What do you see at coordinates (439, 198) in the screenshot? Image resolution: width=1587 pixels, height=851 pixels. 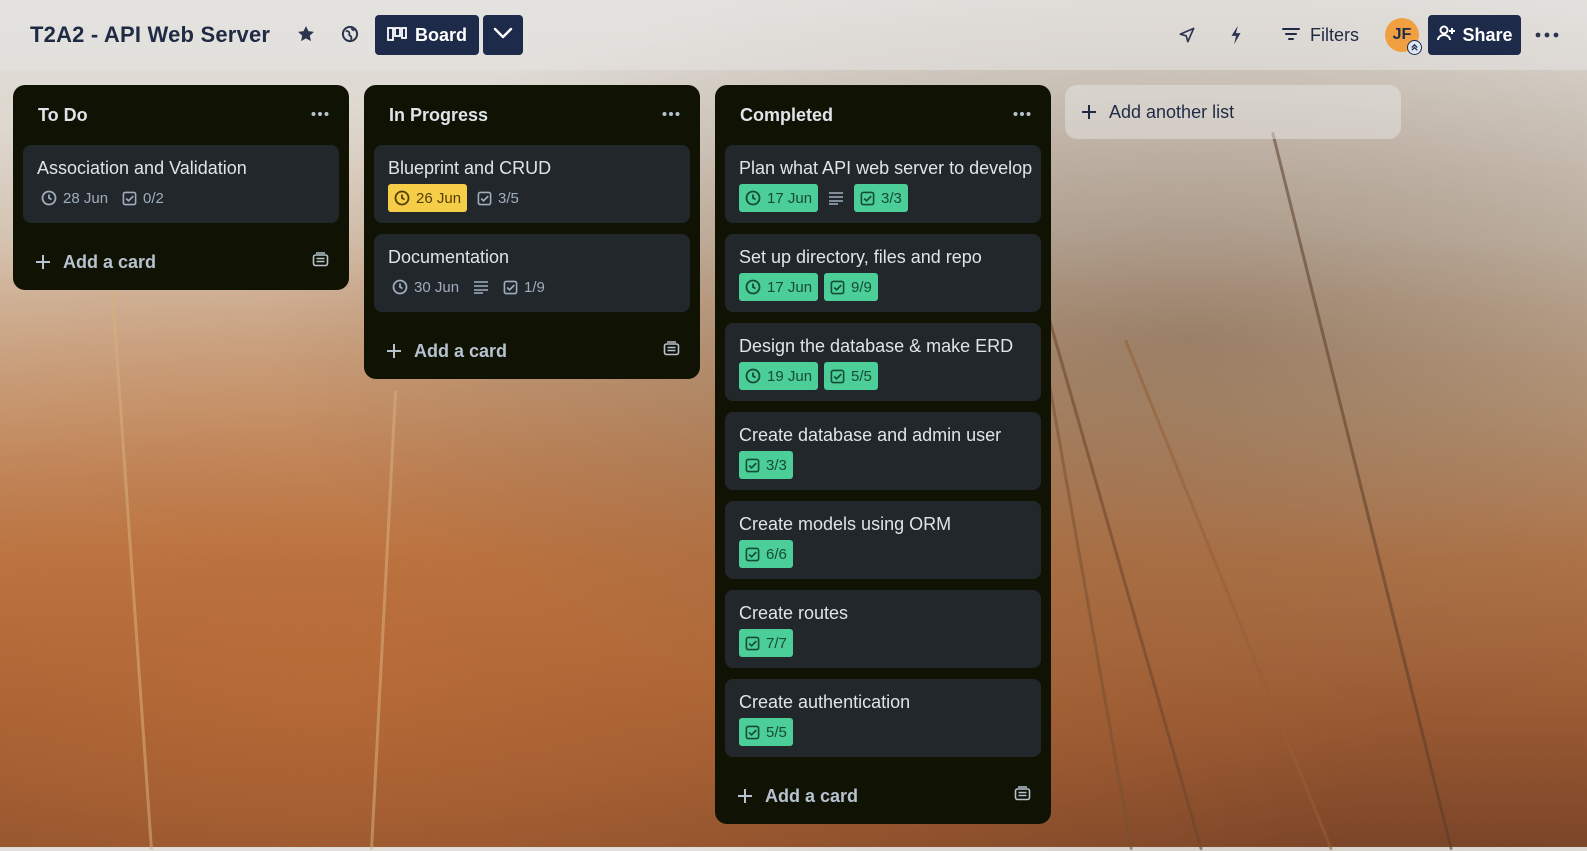 I see `due-date-text: 26 Jun` at bounding box center [439, 198].